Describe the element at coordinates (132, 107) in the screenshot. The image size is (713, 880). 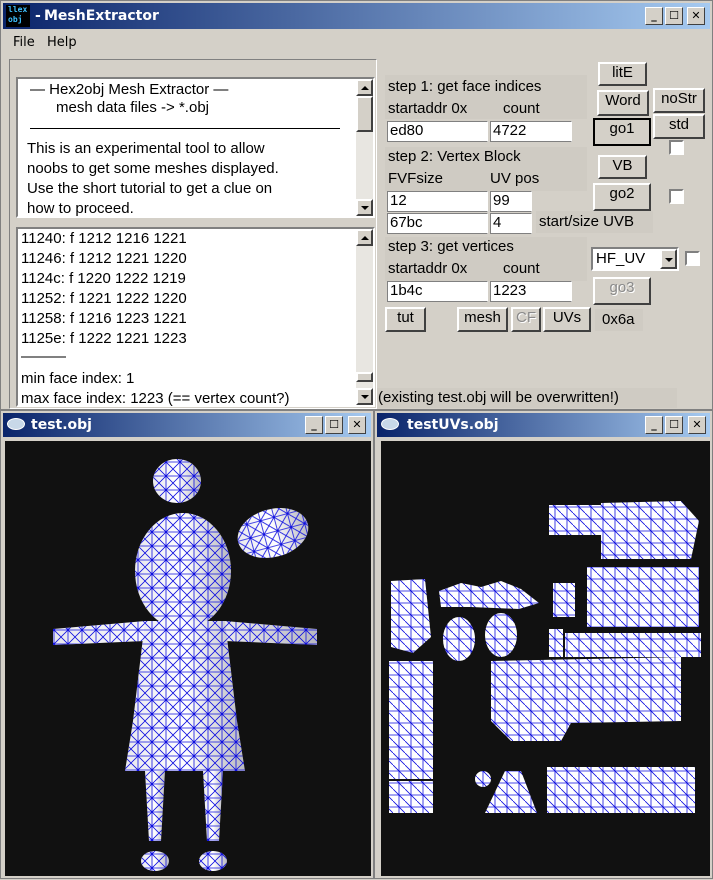
I see `info-subtitle: mesh data files -> *.obj` at that location.